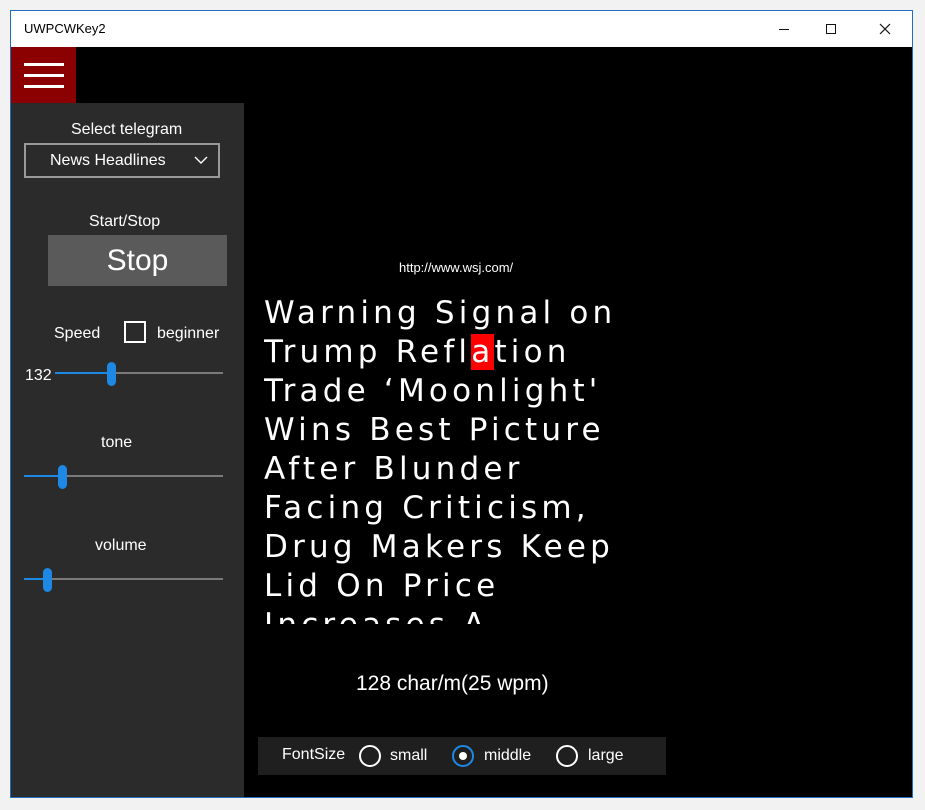 The width and height of the screenshot is (925, 810). I want to click on headline-line: Lid On Price, so click(440, 586).